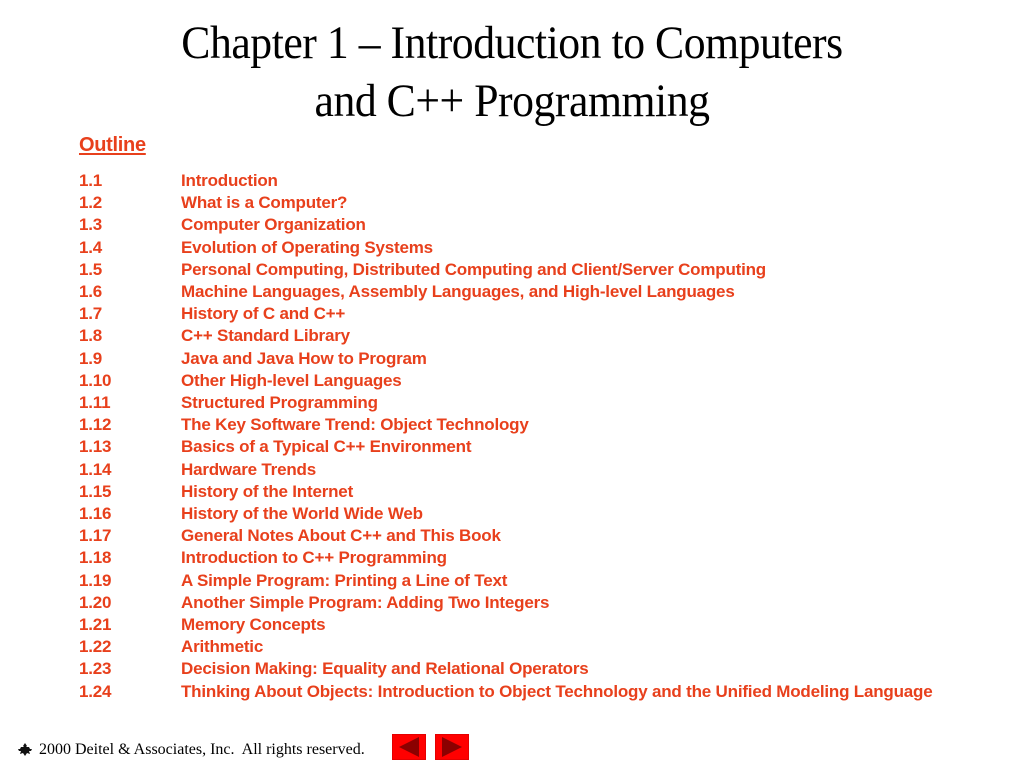 The height and width of the screenshot is (768, 1024). I want to click on section-number: 1.11, so click(95, 403).